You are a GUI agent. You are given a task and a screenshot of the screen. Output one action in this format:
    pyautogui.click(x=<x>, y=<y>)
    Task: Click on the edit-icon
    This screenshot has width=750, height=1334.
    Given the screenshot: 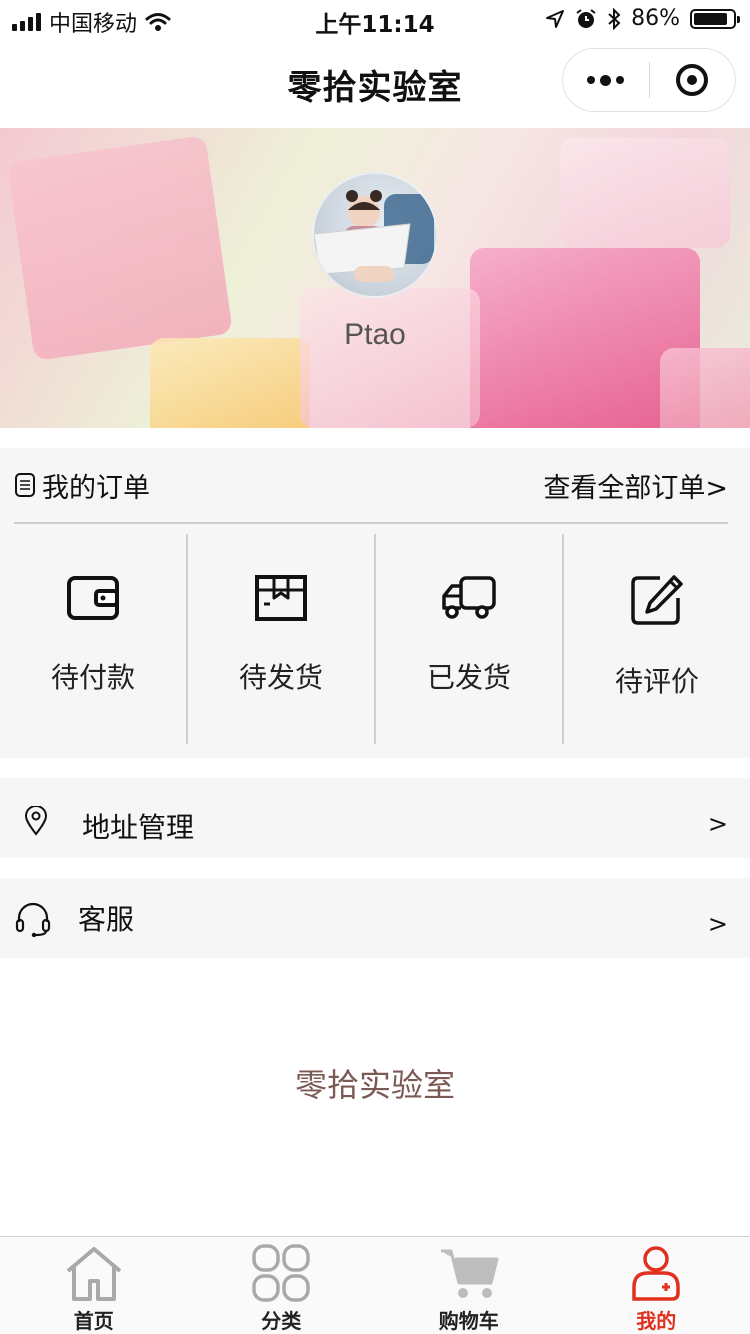 What is the action you would take?
    pyautogui.click(x=657, y=600)
    